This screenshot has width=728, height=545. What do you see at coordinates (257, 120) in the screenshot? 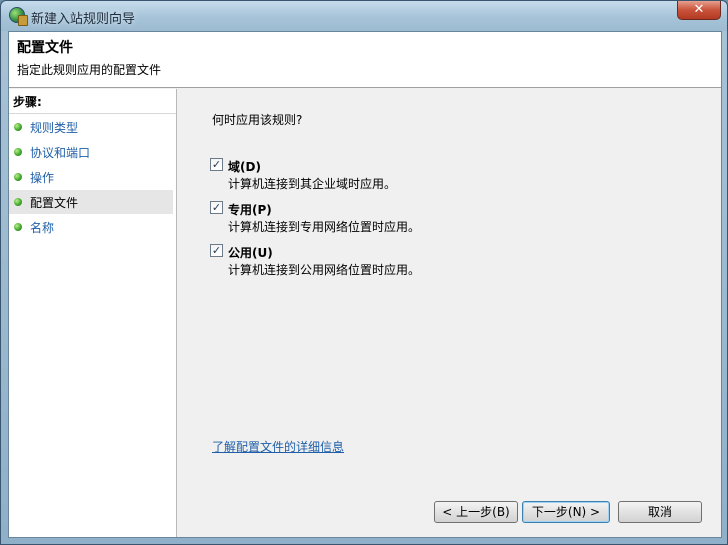
I see `question-text: 何时应用该规则?` at bounding box center [257, 120].